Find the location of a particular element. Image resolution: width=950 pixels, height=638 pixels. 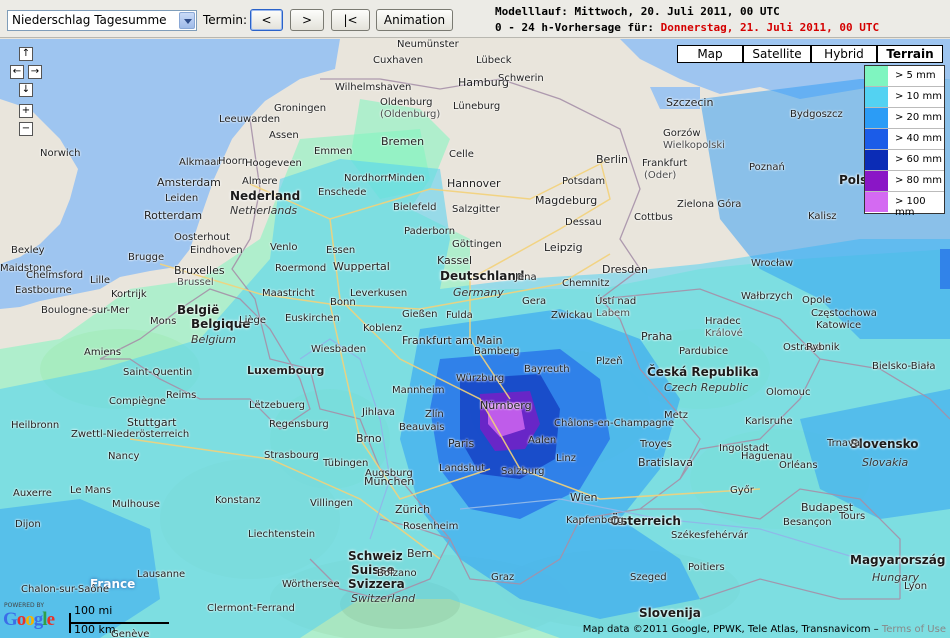

city-label: Nordhorn is located at coordinates (367, 178).